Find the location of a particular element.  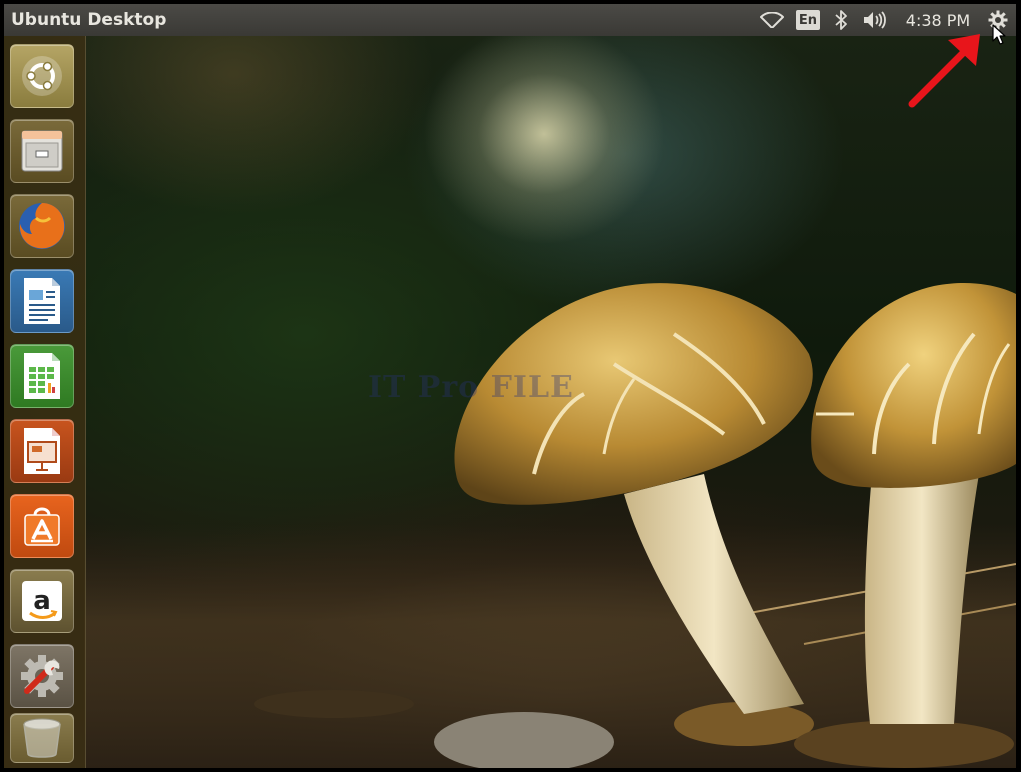

launcher-dash-home is located at coordinates (42, 76).